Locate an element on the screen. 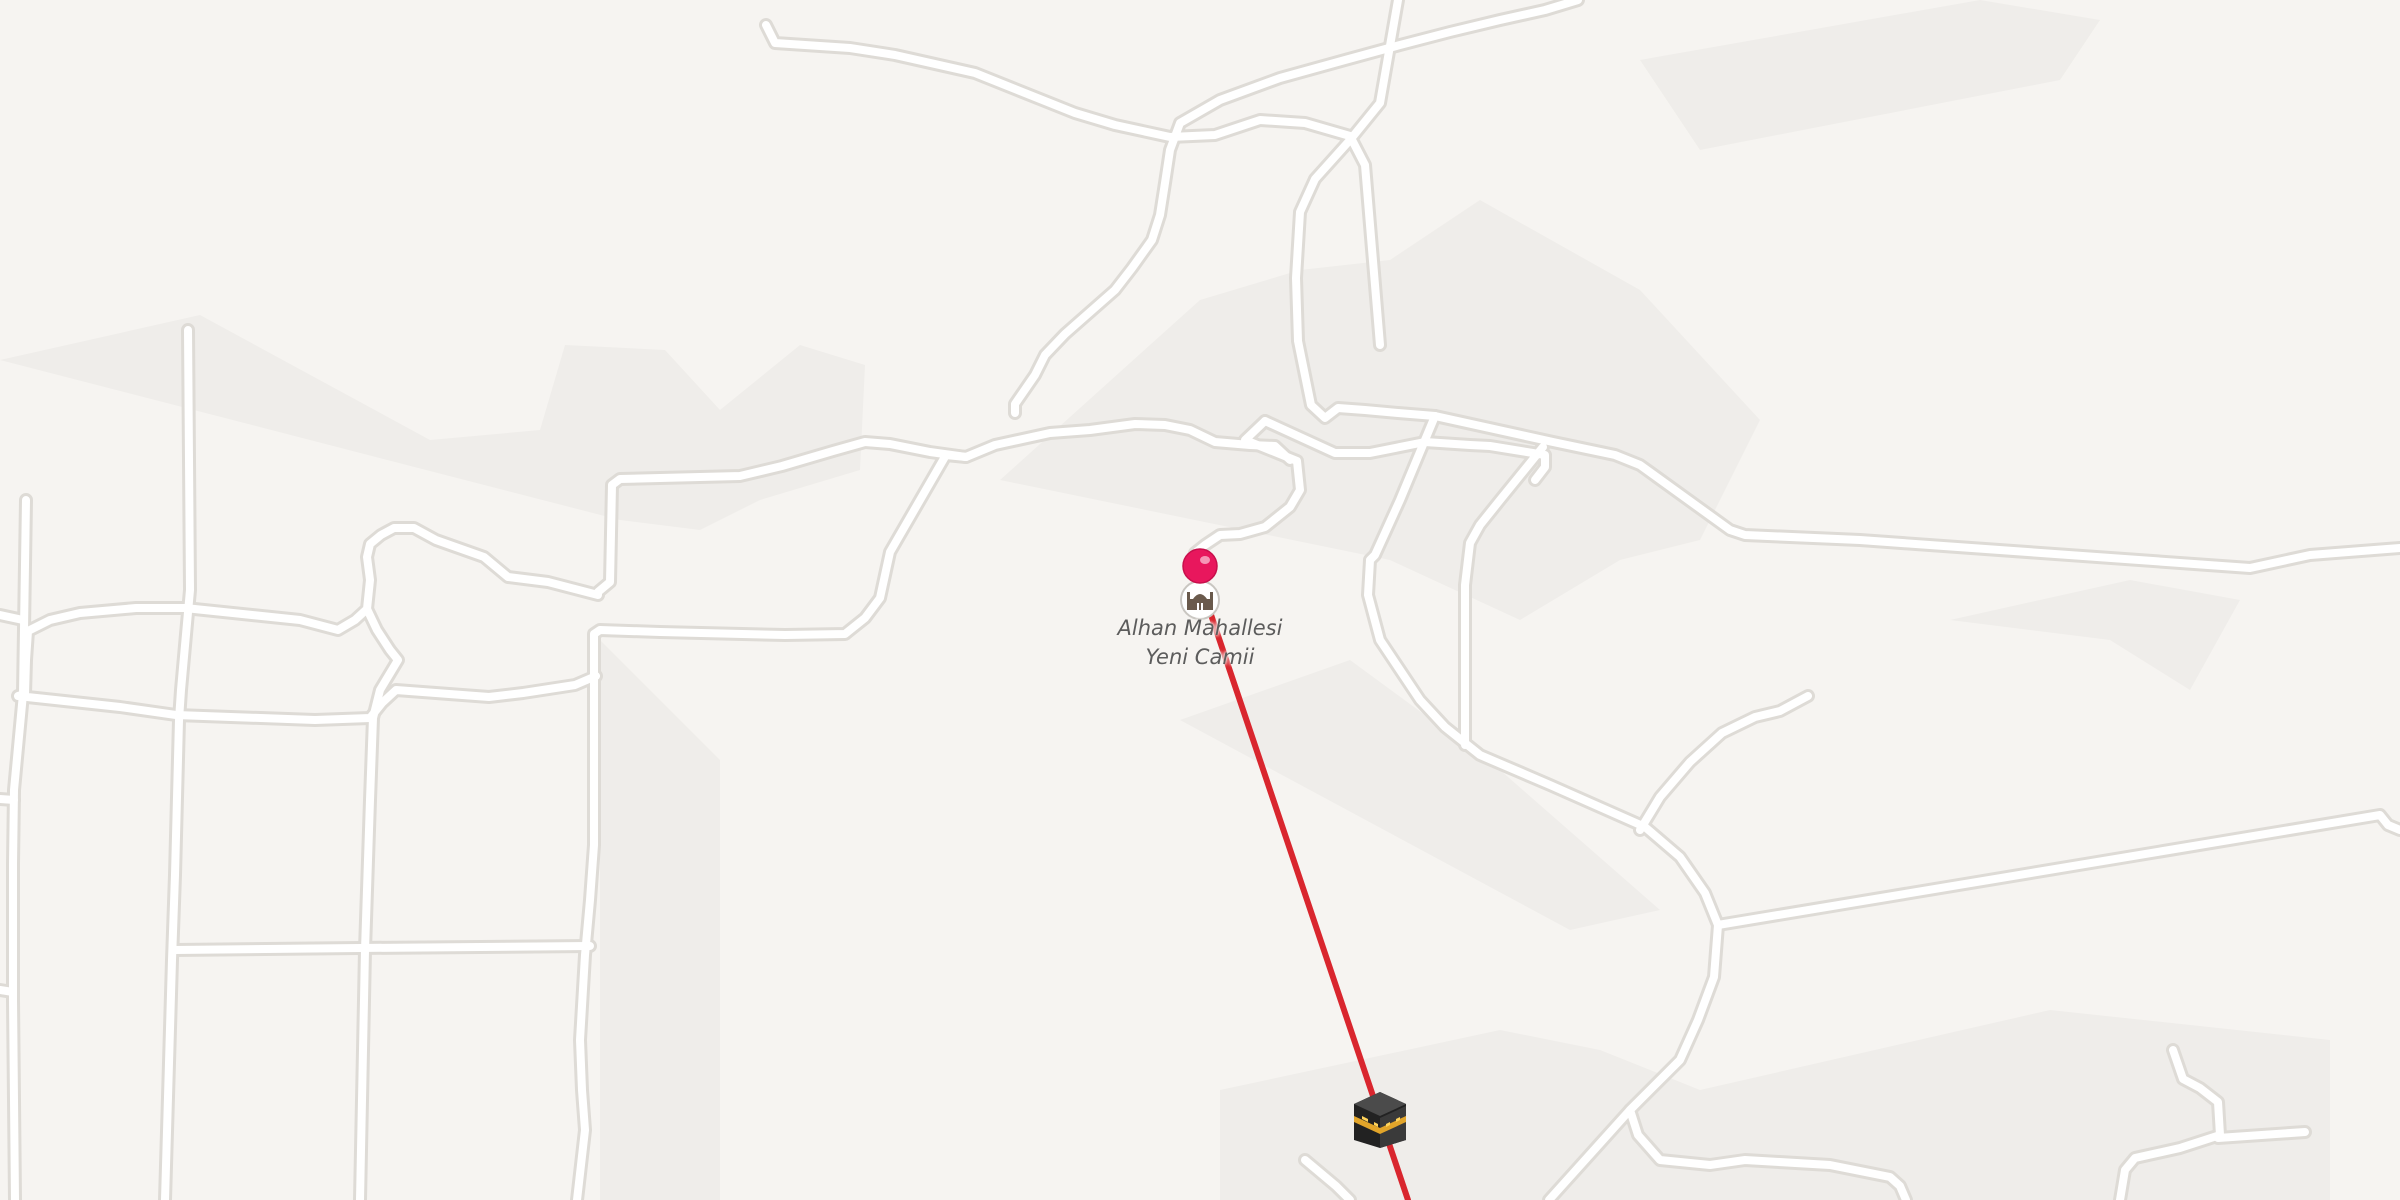 The width and height of the screenshot is (2400, 1200). mosque-icon is located at coordinates (1200, 600).